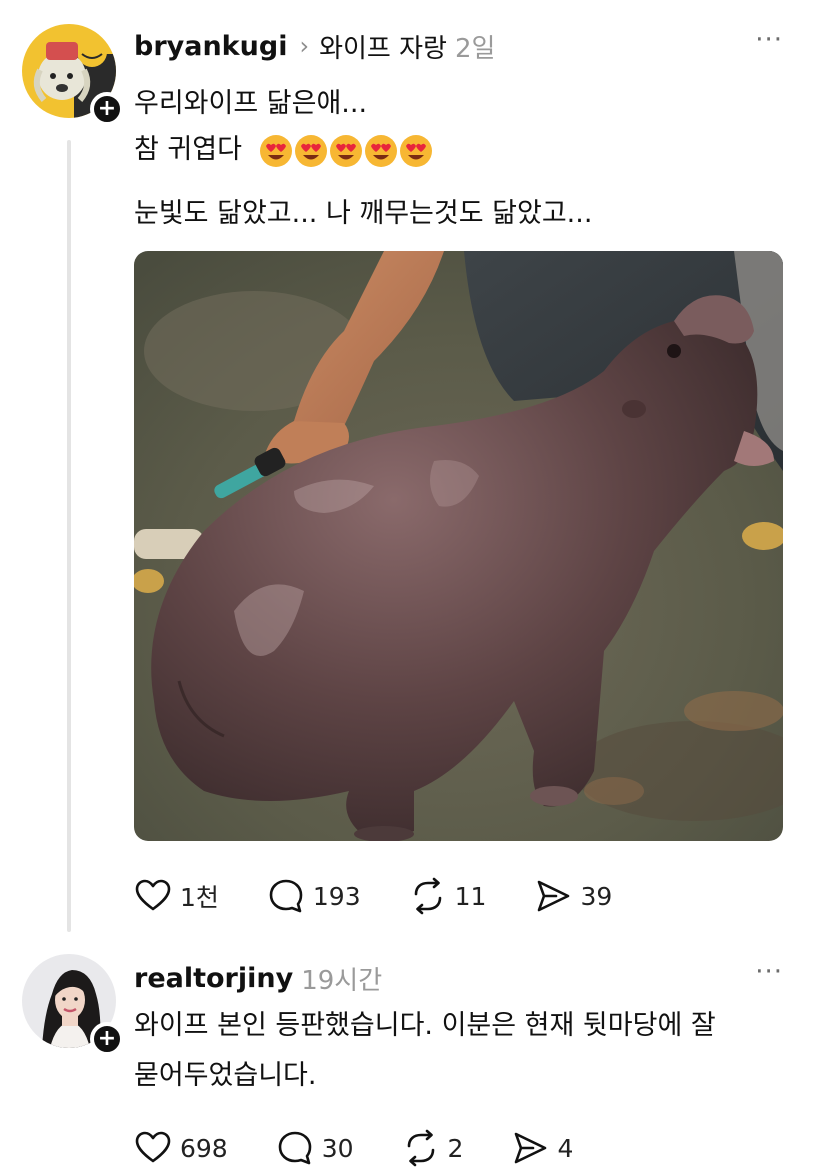  I want to click on chevron-right-icon: ›, so click(304, 46).